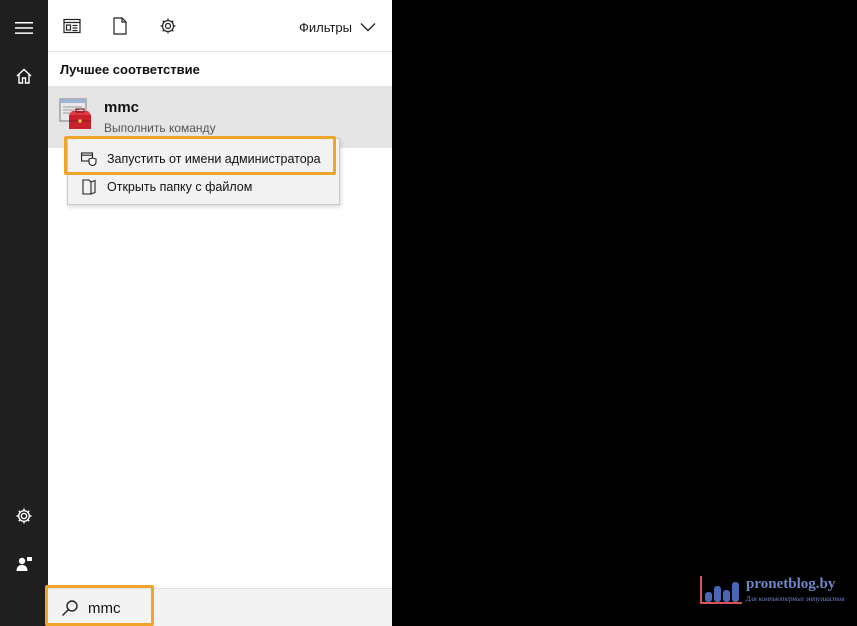  Describe the element at coordinates (220, 26) in the screenshot. I see `search-topbar: Фильтры` at that location.